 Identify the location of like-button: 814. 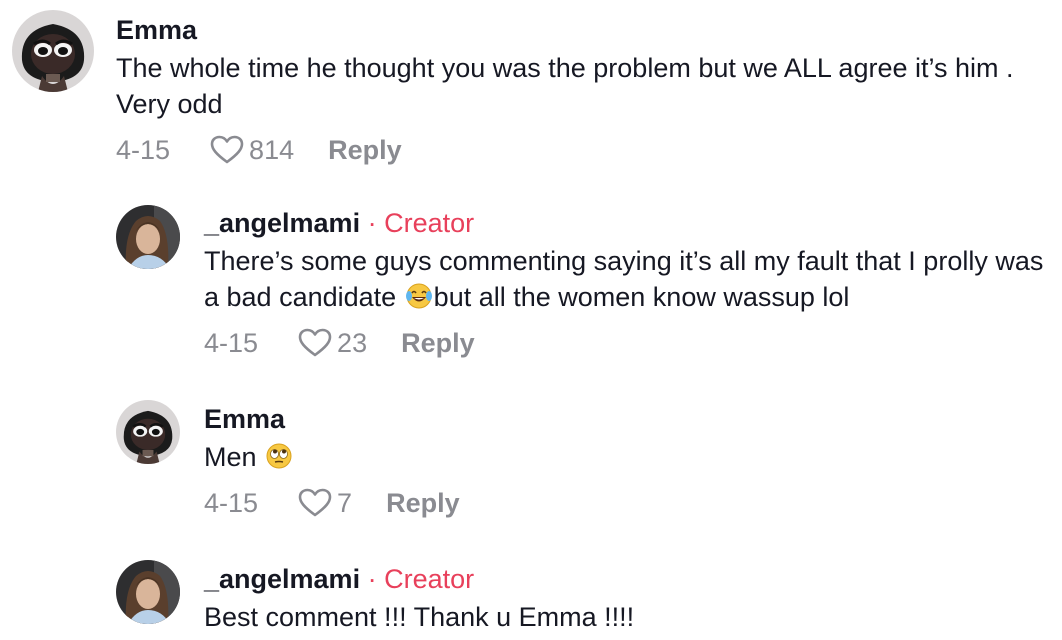
(252, 150).